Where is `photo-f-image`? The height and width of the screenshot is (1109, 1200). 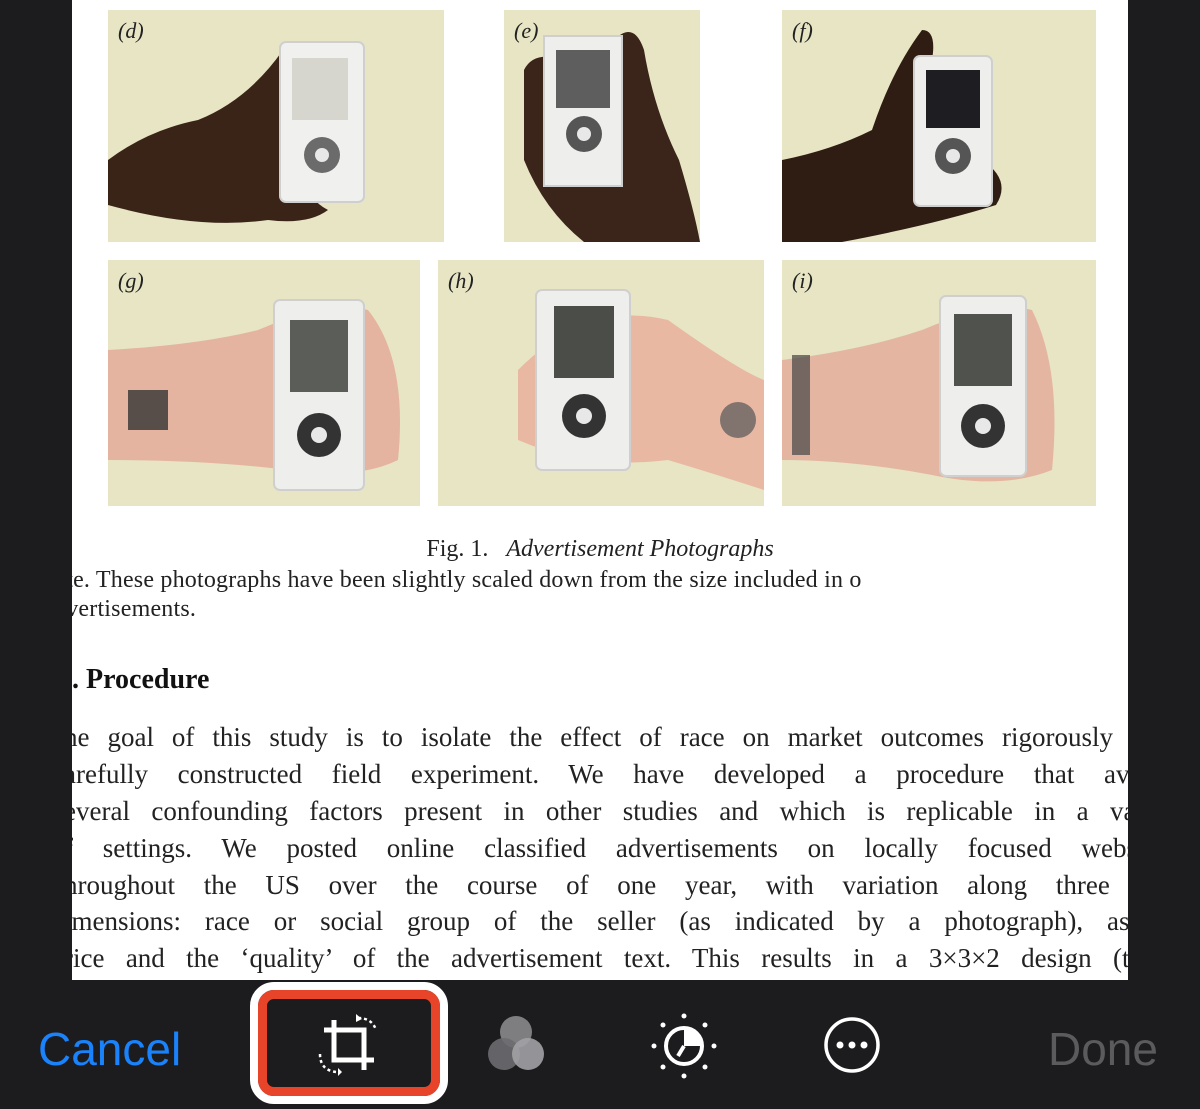
photo-f-image is located at coordinates (892, 136).